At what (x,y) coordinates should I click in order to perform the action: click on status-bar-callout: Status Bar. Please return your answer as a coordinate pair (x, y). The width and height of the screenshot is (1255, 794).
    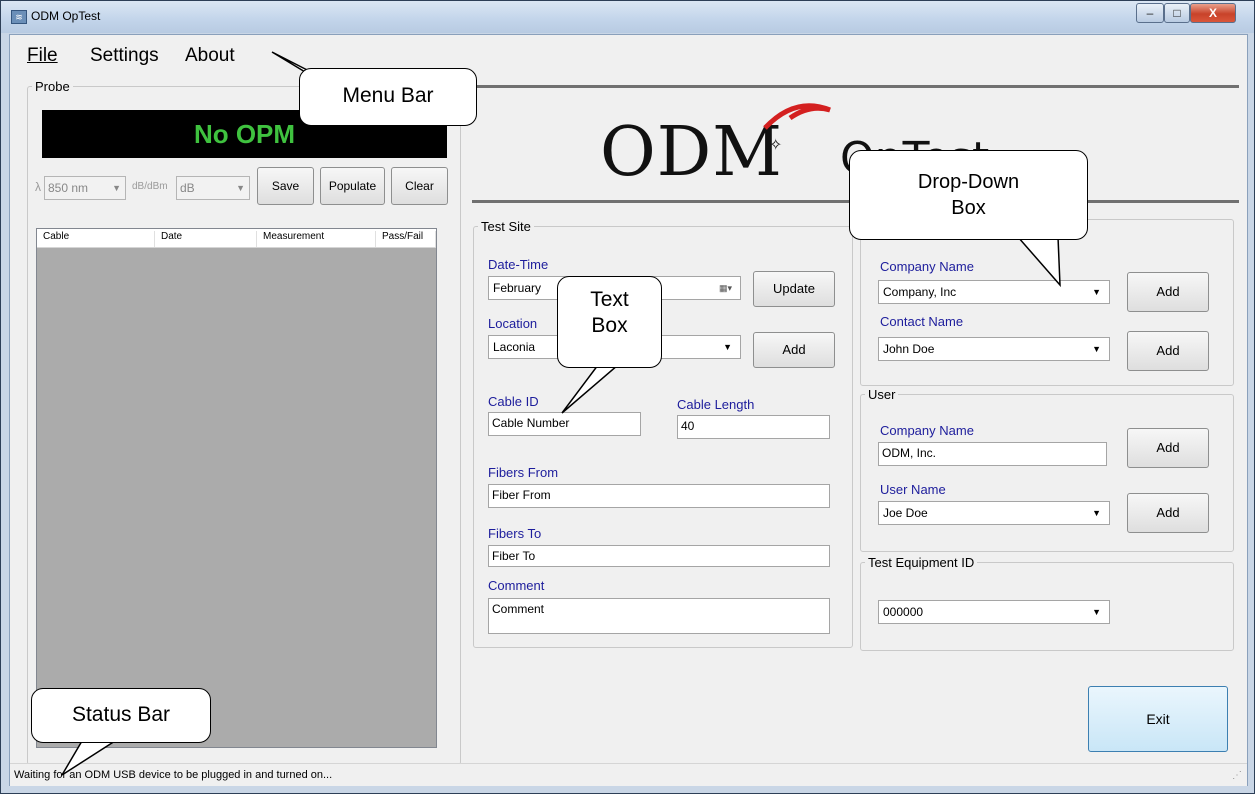
    Looking at the image, I should click on (121, 715).